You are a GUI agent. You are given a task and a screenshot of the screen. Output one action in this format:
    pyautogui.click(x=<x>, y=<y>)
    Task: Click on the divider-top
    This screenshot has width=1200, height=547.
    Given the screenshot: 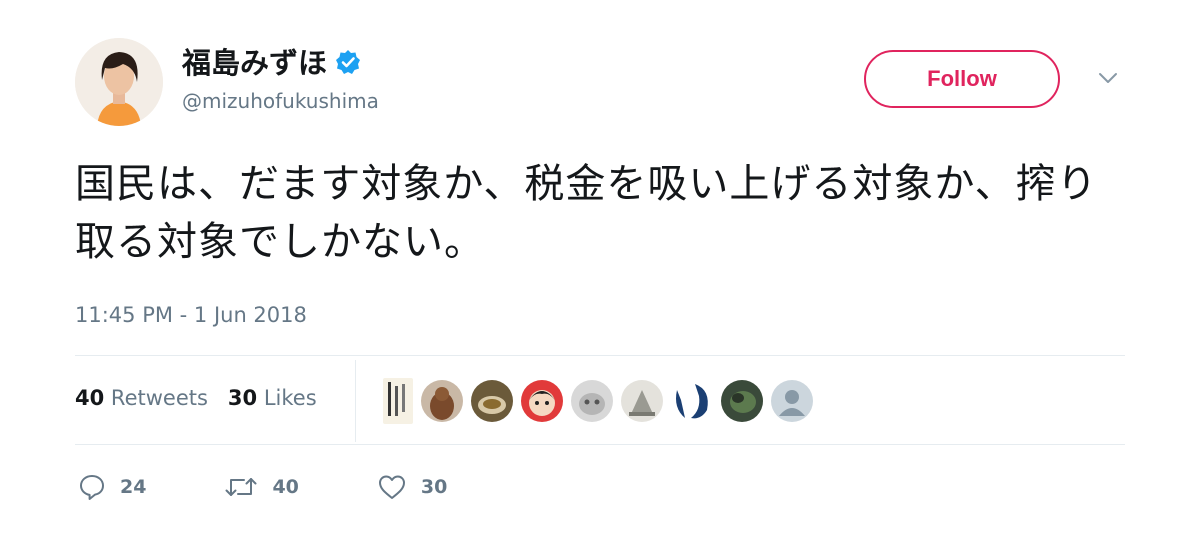 What is the action you would take?
    pyautogui.click(x=600, y=355)
    